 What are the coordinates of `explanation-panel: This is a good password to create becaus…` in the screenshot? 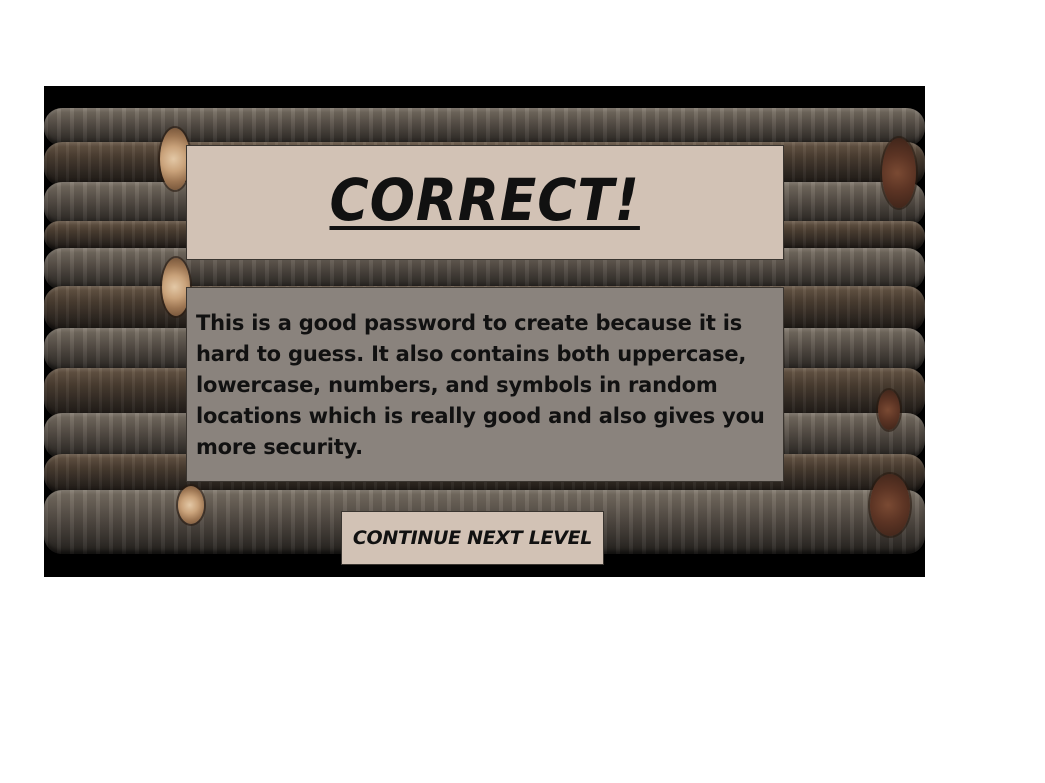 It's located at (485, 384).